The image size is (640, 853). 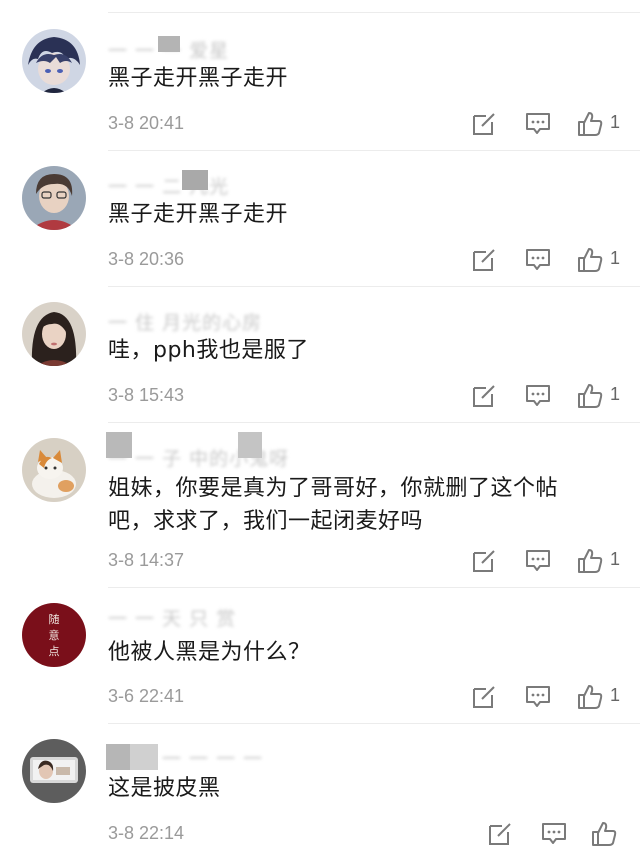 I want to click on avatar: 随 意 点, so click(x=54, y=635).